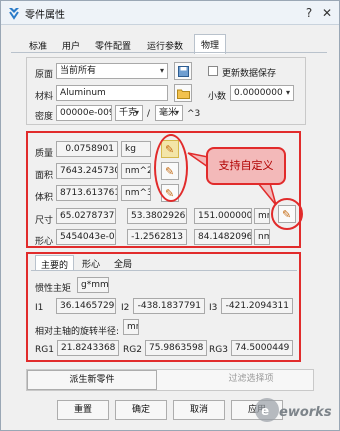  What do you see at coordinates (169, 113) in the screenshot?
I see `density-length-unit-select: 毫米` at bounding box center [169, 113].